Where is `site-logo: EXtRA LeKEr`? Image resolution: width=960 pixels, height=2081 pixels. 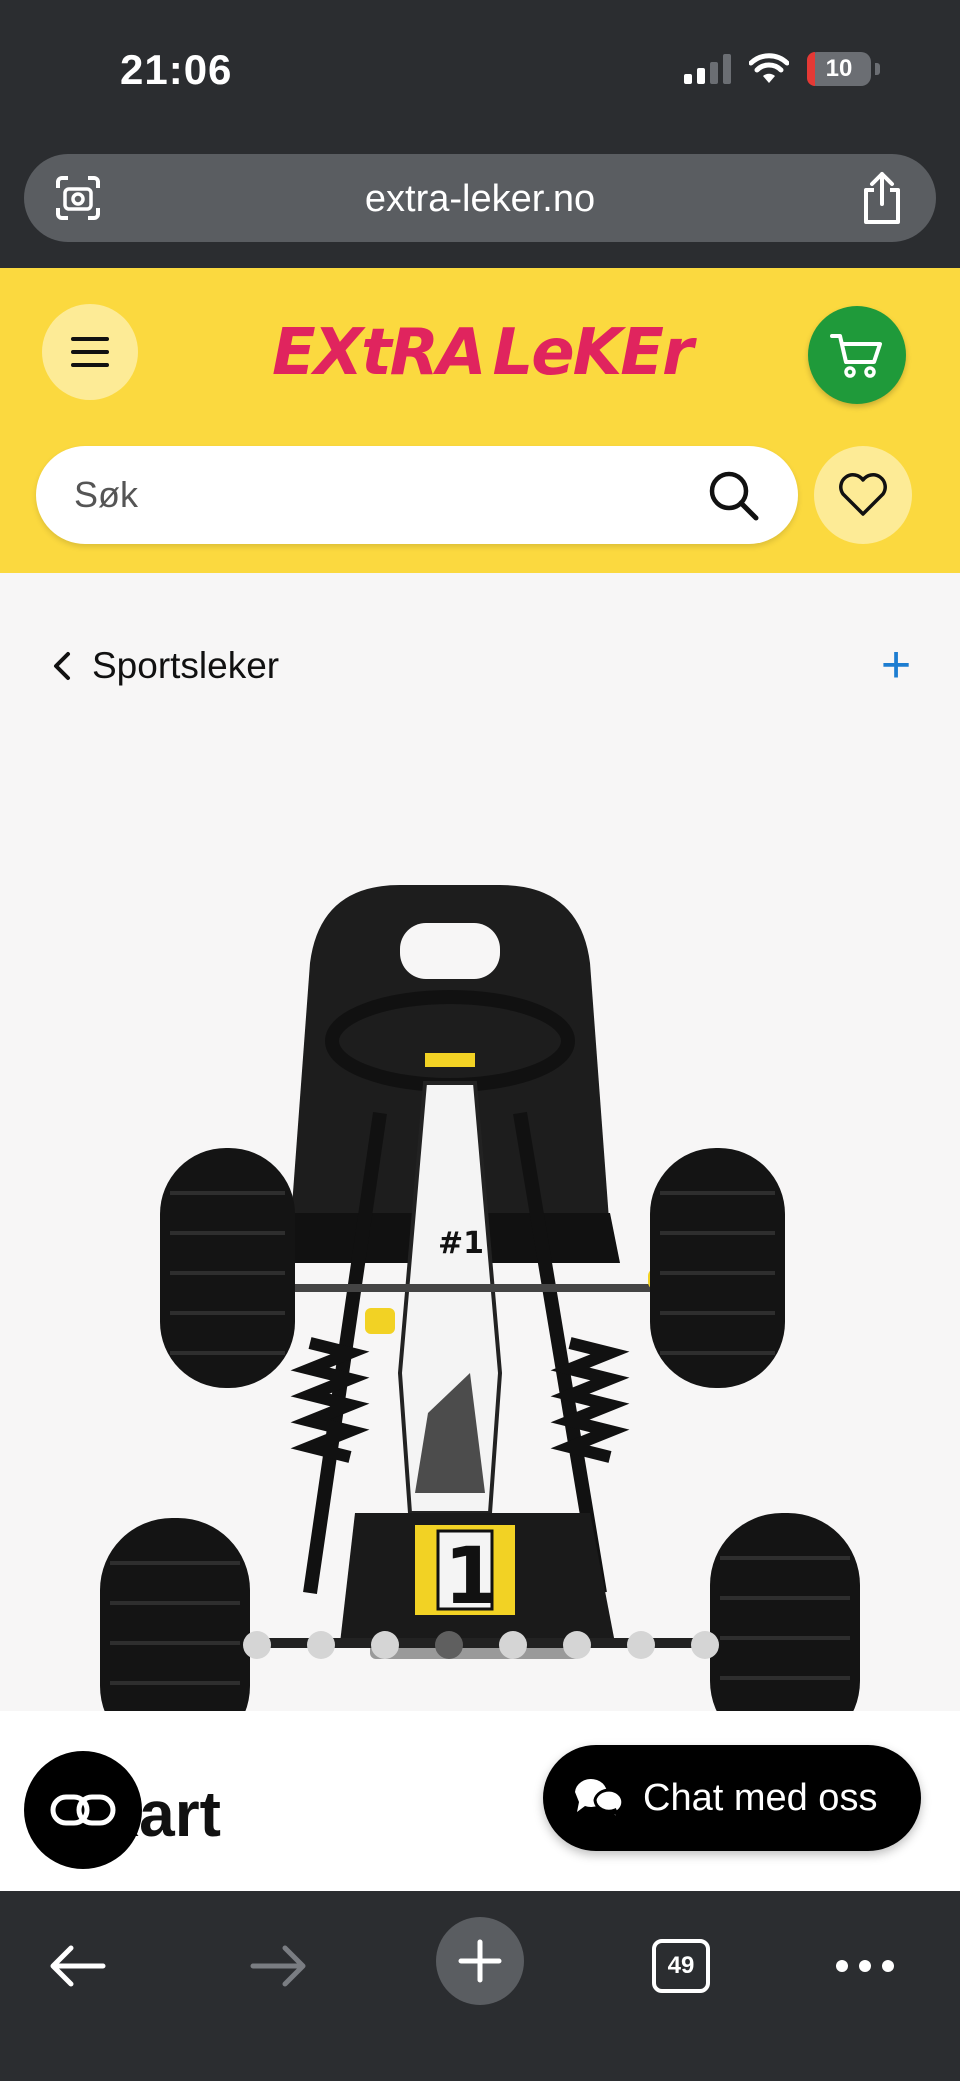 site-logo: EXtRA LeKEr is located at coordinates (483, 353).